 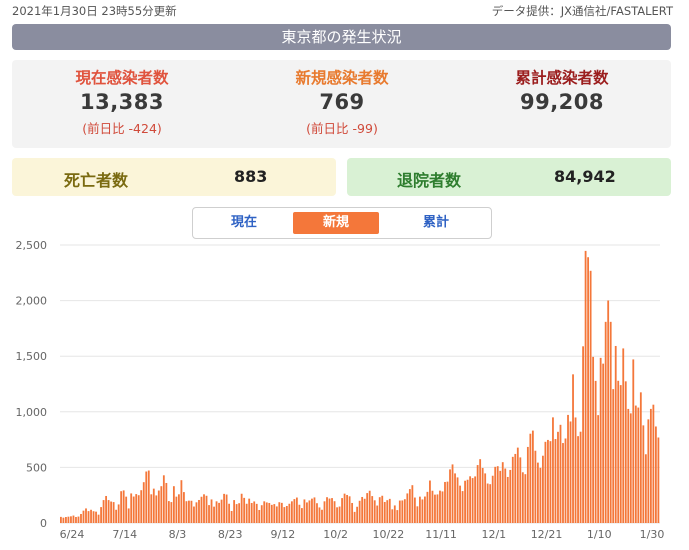 What do you see at coordinates (283, 534) in the screenshot?
I see `x-tick-label: 9/12` at bounding box center [283, 534].